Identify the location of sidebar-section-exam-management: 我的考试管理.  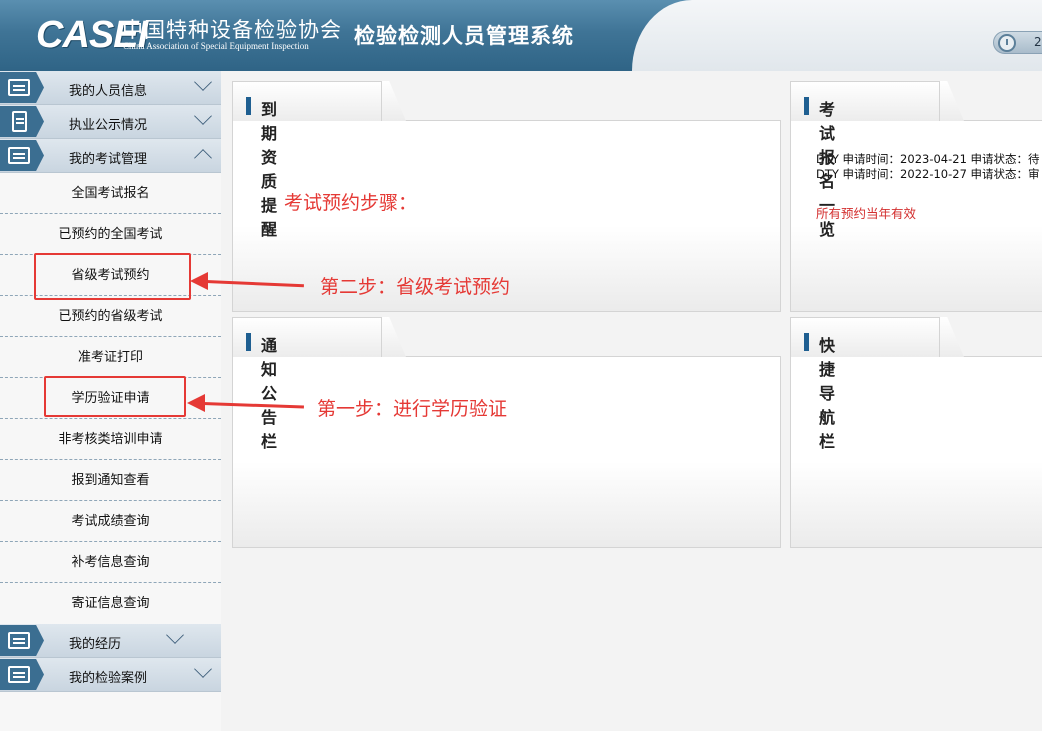
(110, 156).